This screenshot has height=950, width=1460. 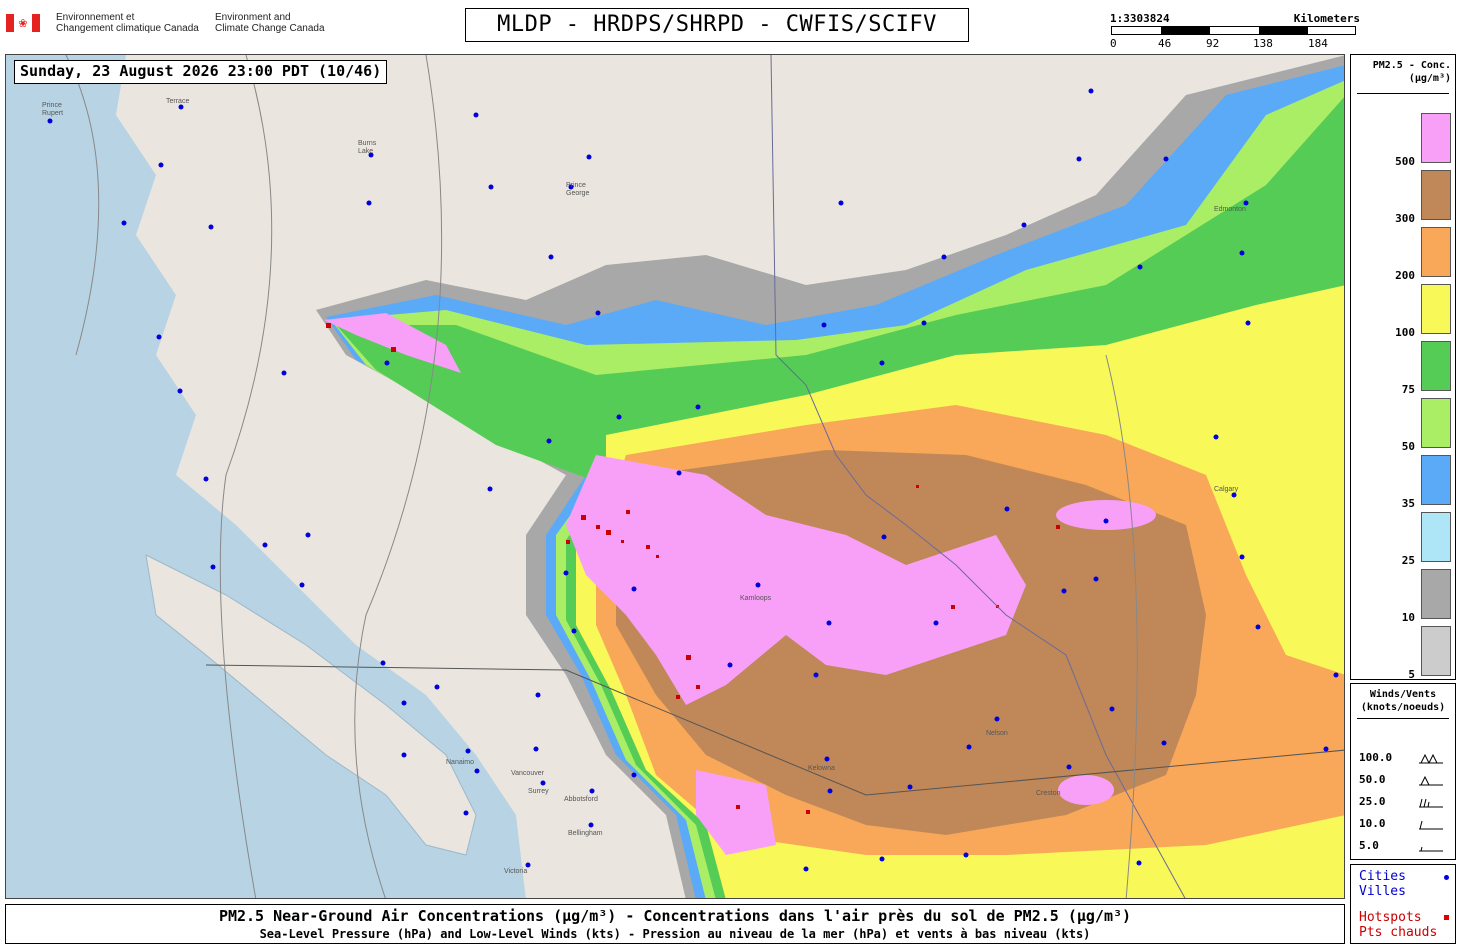 I want to click on wind-barb-25-icon, so click(x=1431, y=803).